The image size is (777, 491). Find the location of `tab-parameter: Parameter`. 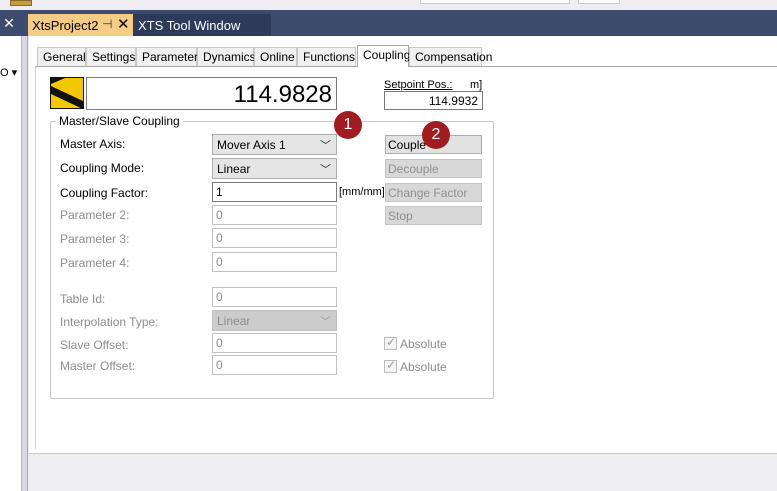

tab-parameter: Parameter is located at coordinates (167, 56).